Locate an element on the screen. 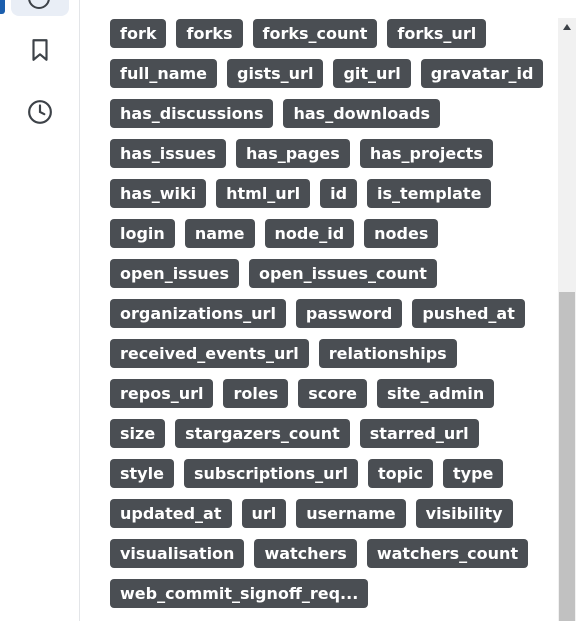 Image resolution: width=576 pixels, height=621 pixels. field-tag: pushed_at is located at coordinates (468, 313).